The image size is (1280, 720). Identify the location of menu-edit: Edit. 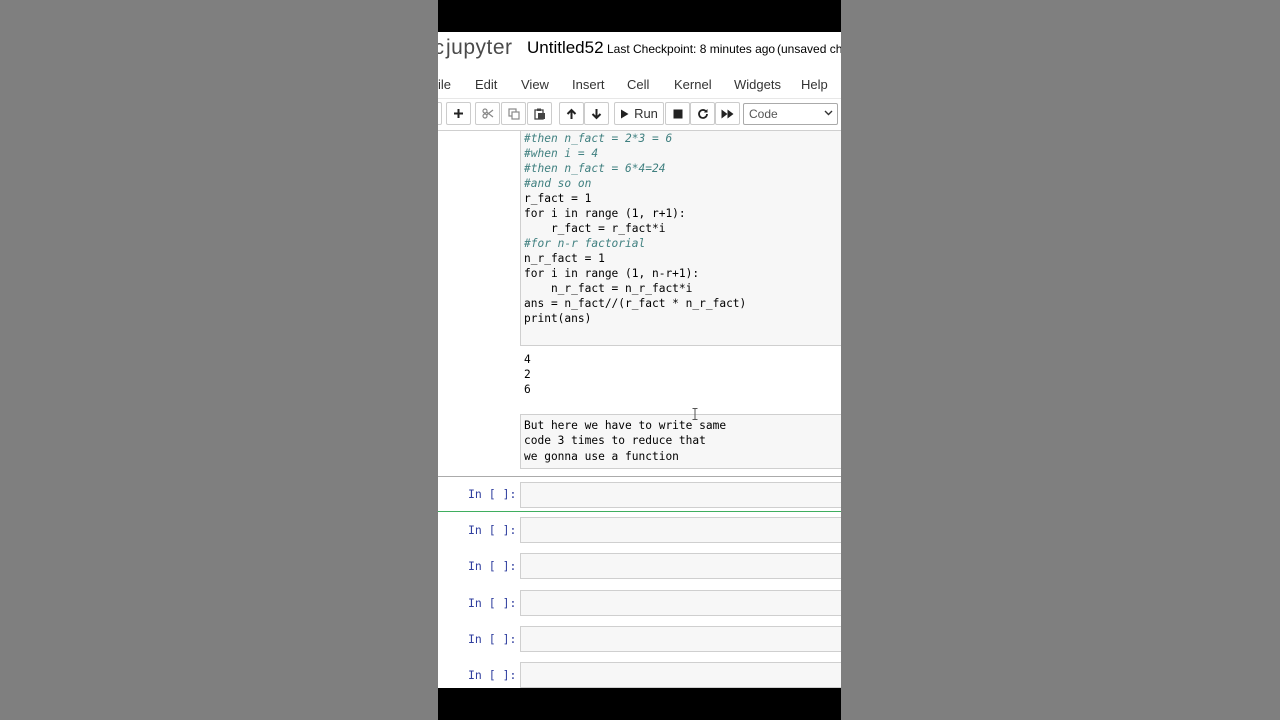
(486, 84).